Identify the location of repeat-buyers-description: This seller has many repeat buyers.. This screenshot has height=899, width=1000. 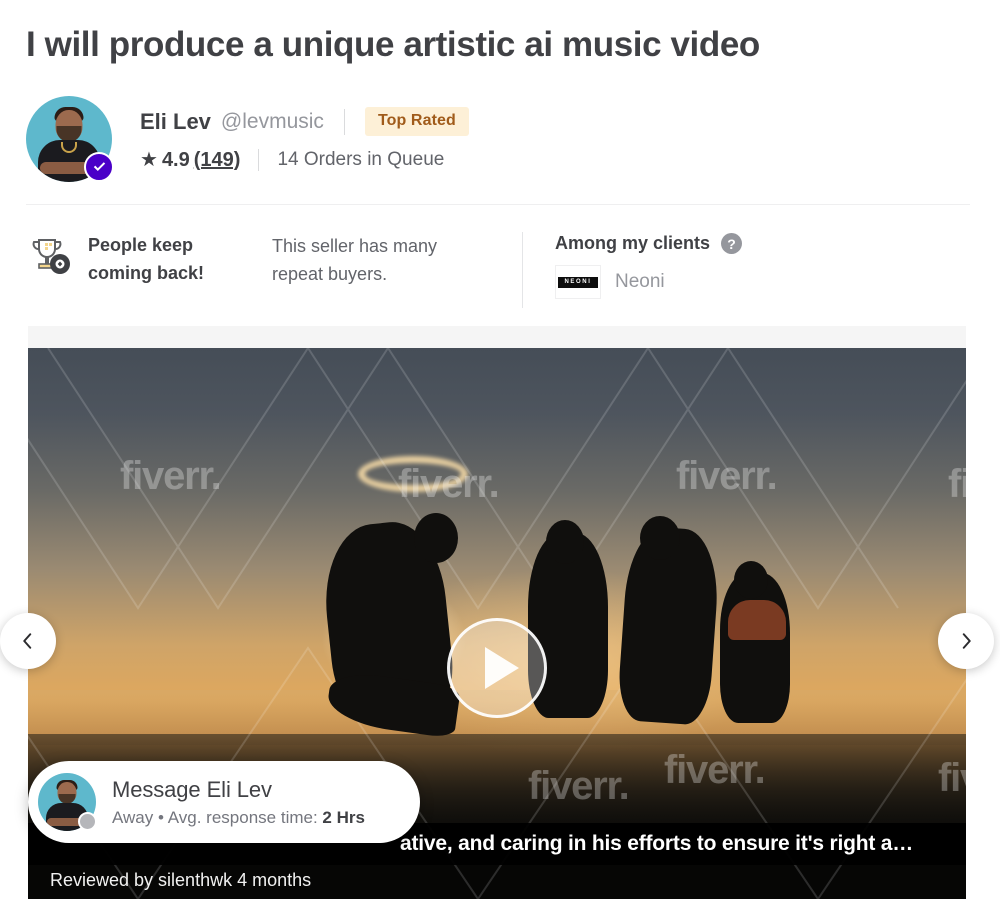
(397, 272).